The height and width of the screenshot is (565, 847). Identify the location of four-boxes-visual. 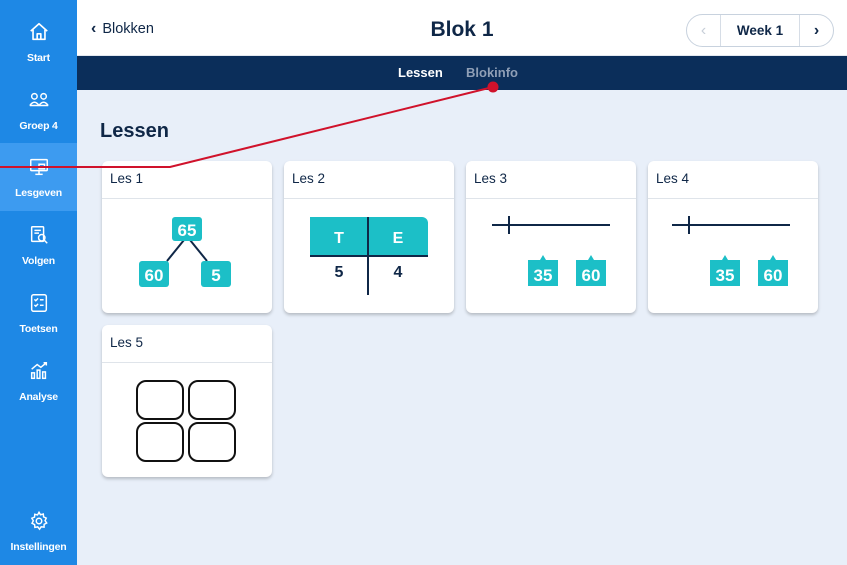
(187, 420).